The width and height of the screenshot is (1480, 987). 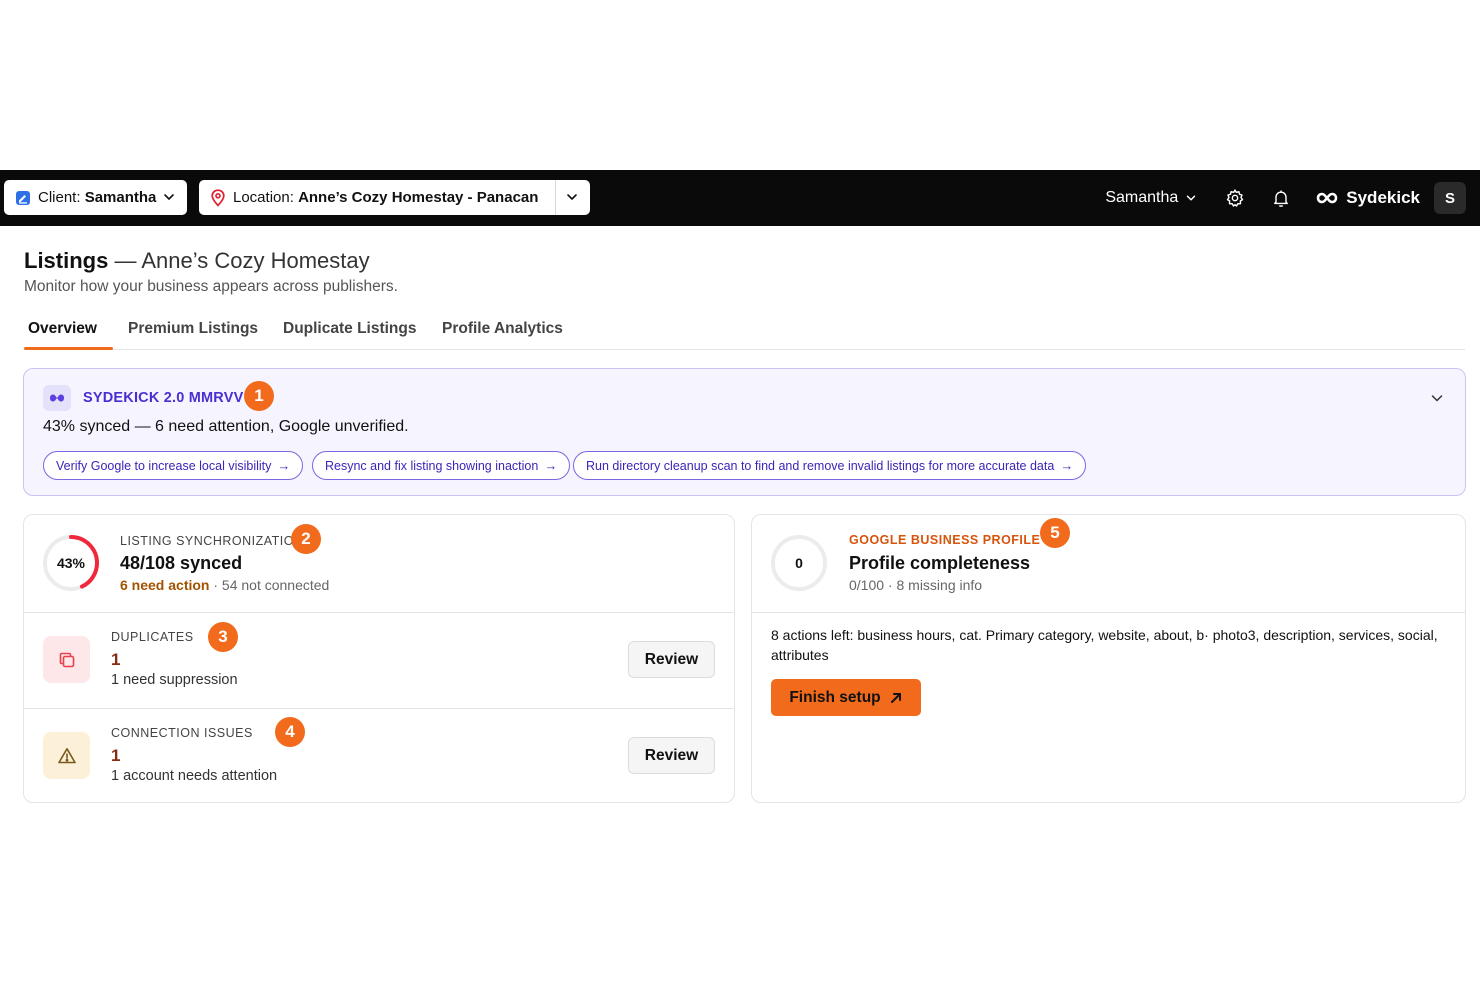 What do you see at coordinates (152, 637) in the screenshot?
I see `duplicates-kicker: DUPLICATES` at bounding box center [152, 637].